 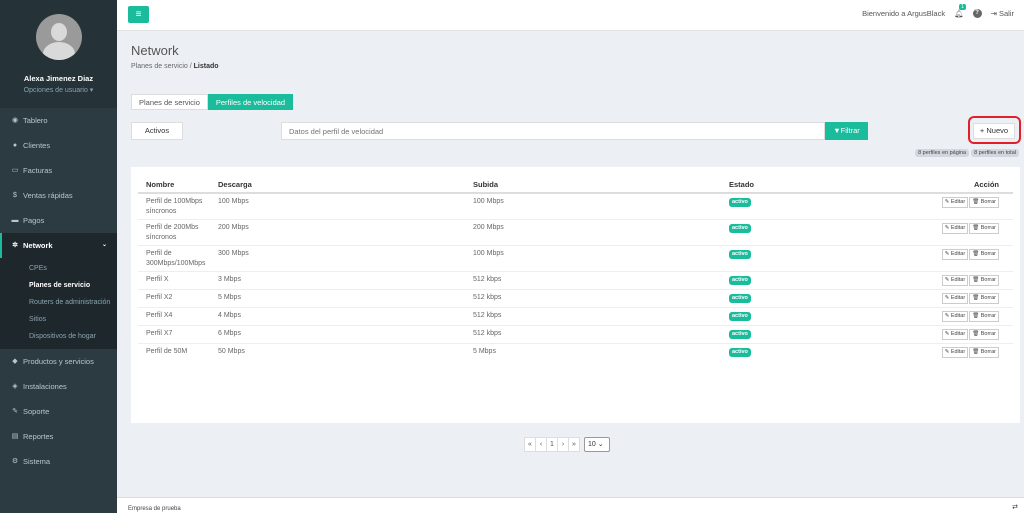 What do you see at coordinates (593, 232) in the screenshot?
I see `cell-upload: 200 Mbps` at bounding box center [593, 232].